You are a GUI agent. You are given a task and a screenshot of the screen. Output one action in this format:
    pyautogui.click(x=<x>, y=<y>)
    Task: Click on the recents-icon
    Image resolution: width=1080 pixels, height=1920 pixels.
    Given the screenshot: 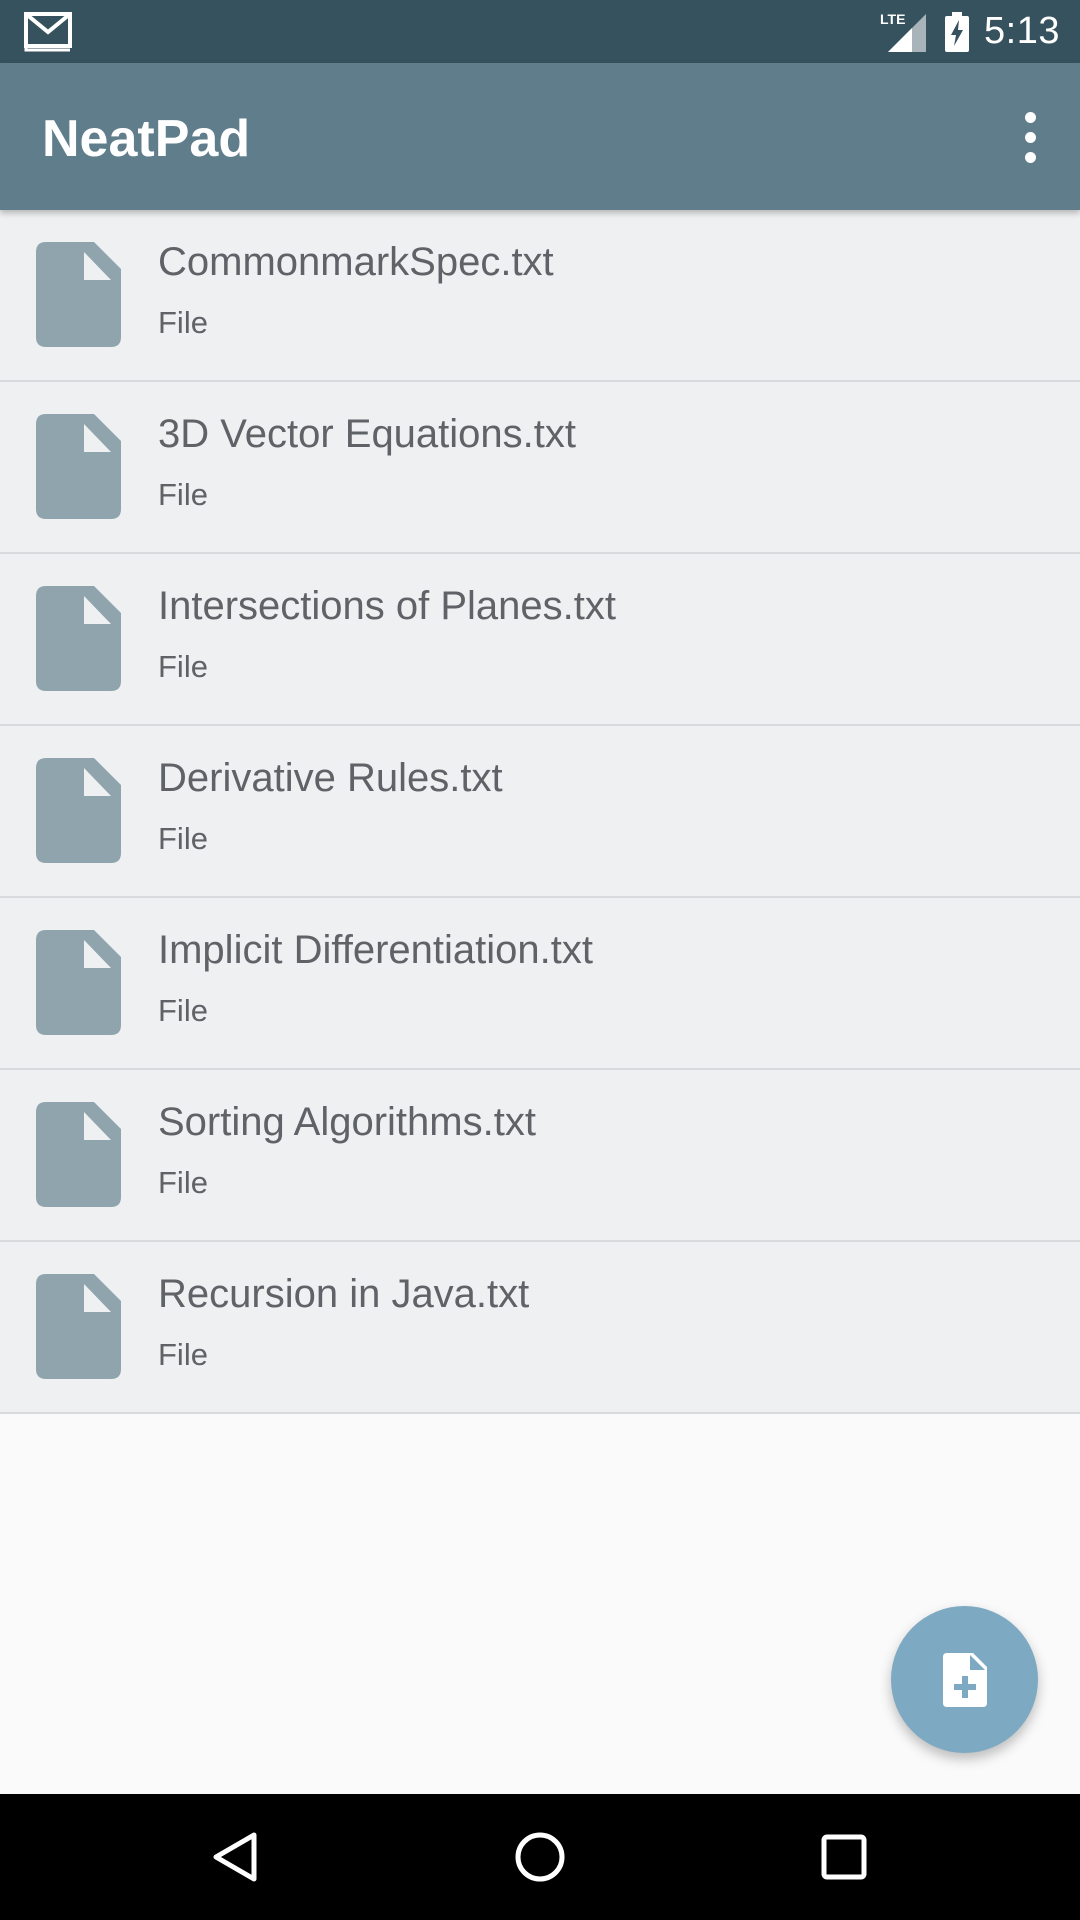 What is the action you would take?
    pyautogui.click(x=844, y=1857)
    